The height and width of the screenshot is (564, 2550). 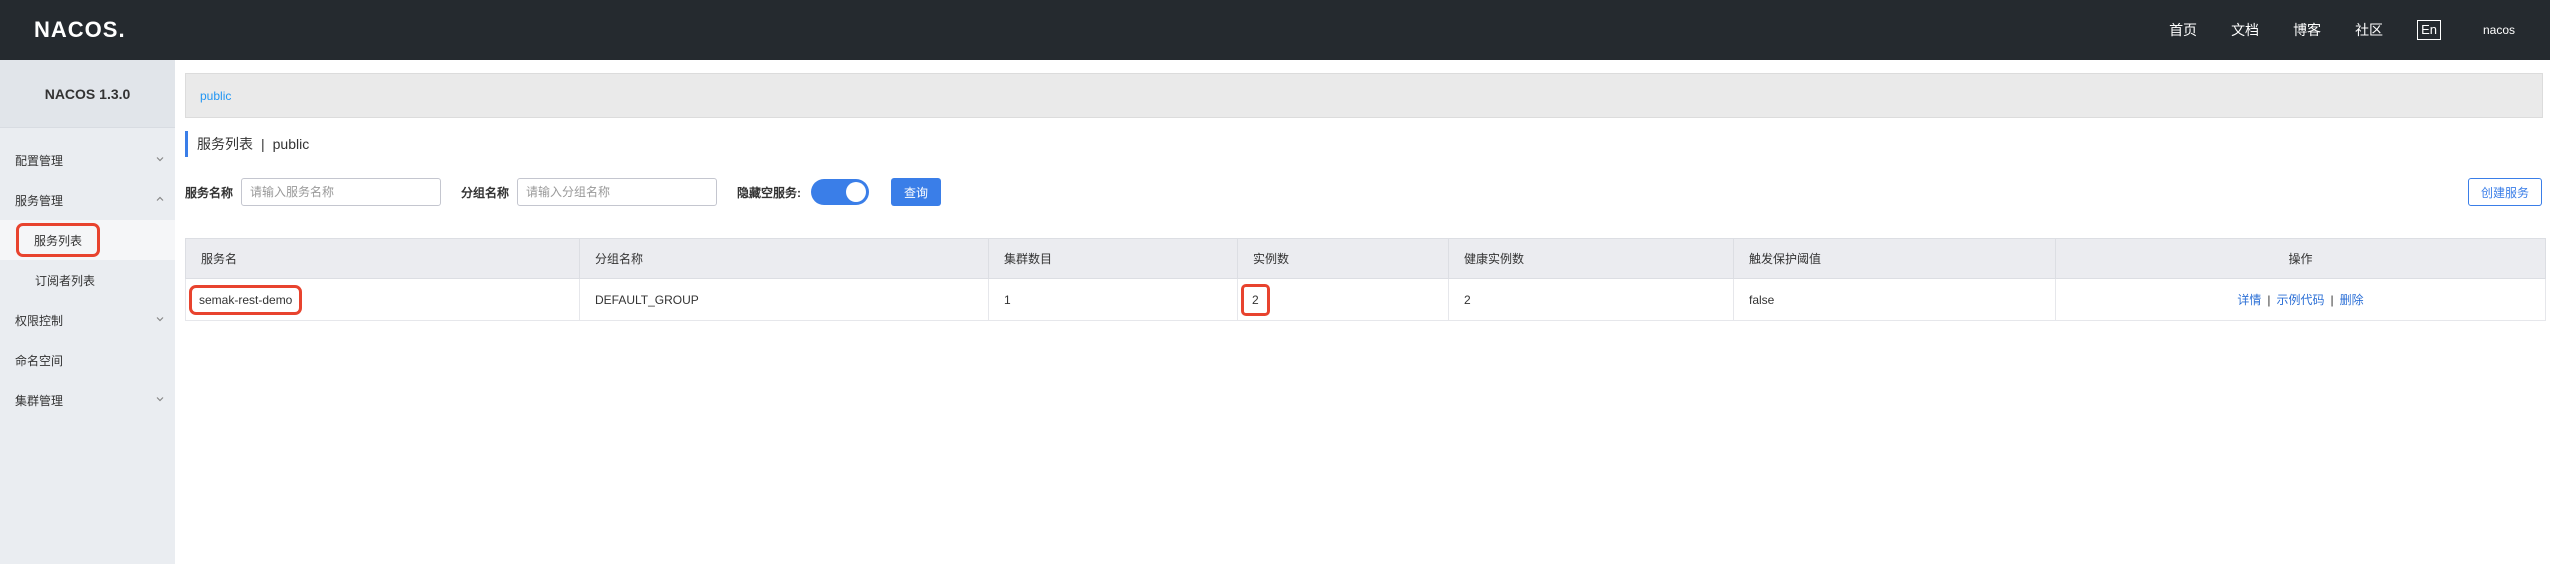 I want to click on service-name-value: semak-rest-demo, so click(x=246, y=299).